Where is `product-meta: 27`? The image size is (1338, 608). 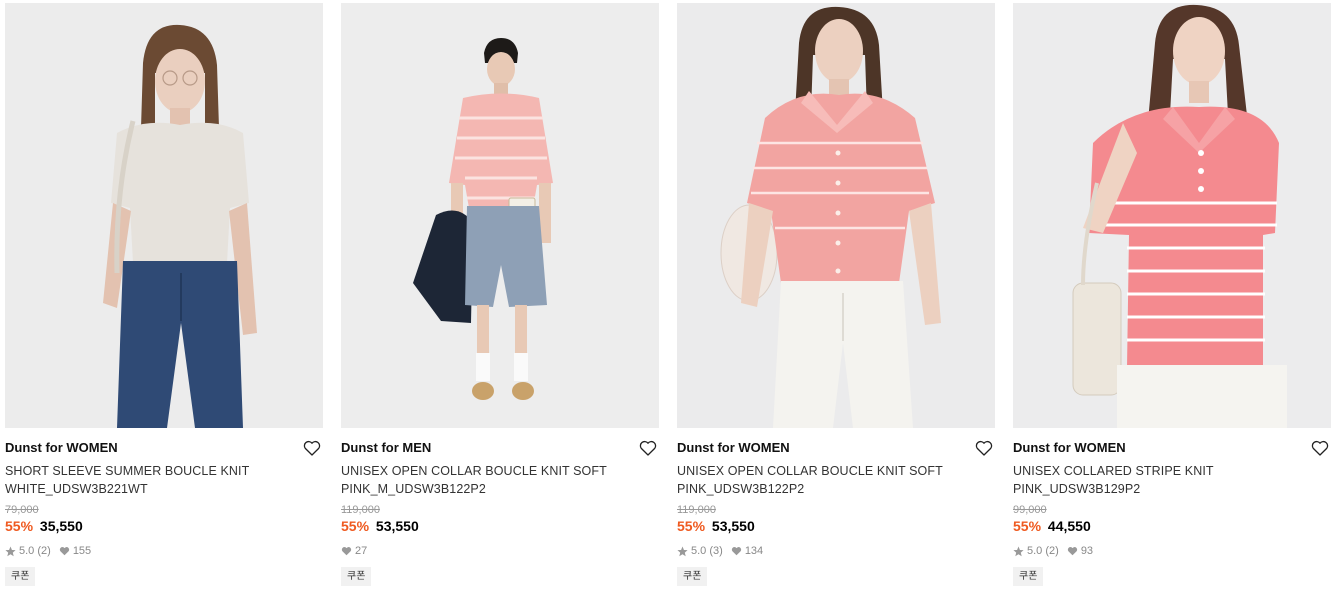 product-meta: 27 is located at coordinates (500, 551).